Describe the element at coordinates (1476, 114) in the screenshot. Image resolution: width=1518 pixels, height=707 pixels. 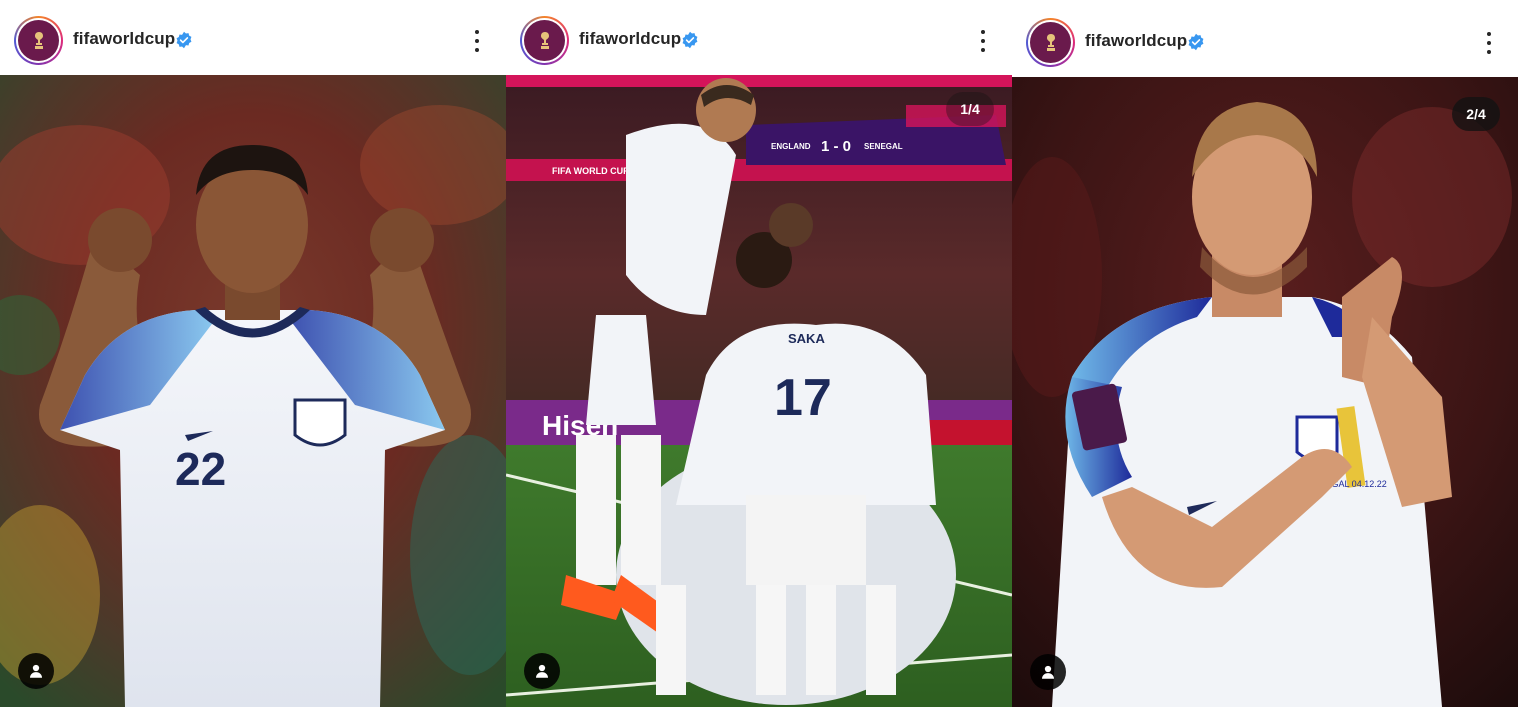
I see `carousel-counter: 2/4` at that location.